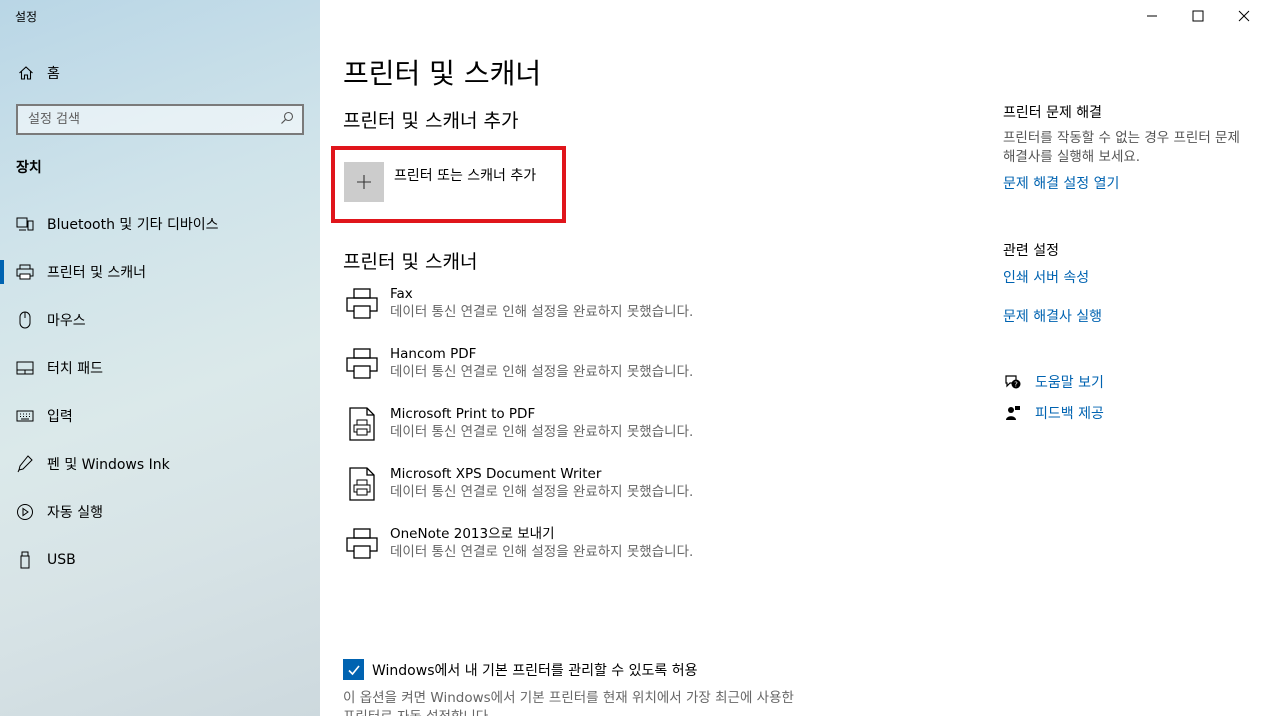 The width and height of the screenshot is (1267, 716). I want to click on feedback-icon, so click(1013, 413).